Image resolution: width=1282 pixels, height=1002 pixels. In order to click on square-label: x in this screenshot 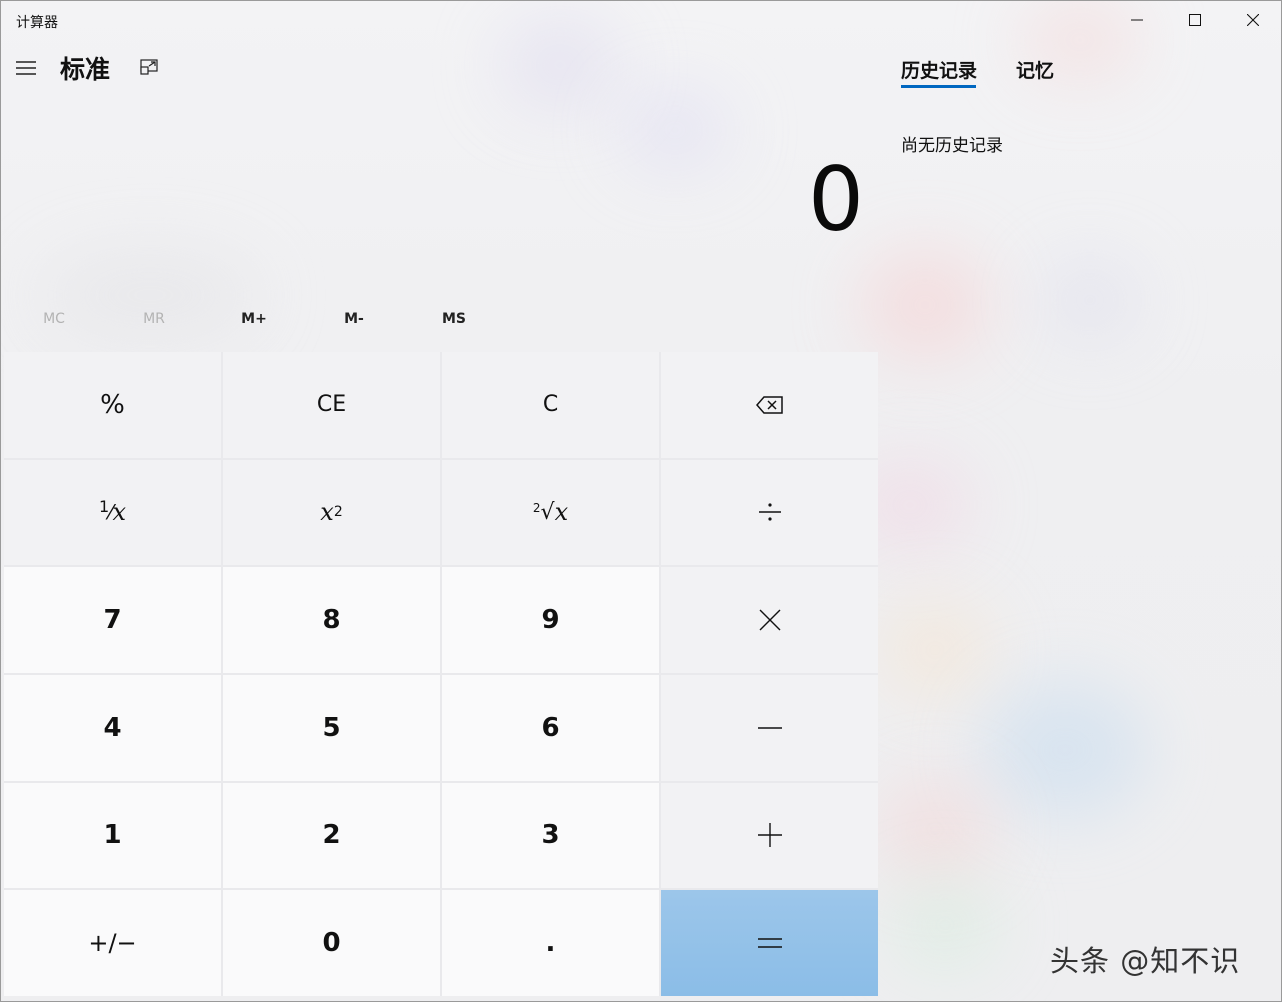, I will do `click(327, 512)`.